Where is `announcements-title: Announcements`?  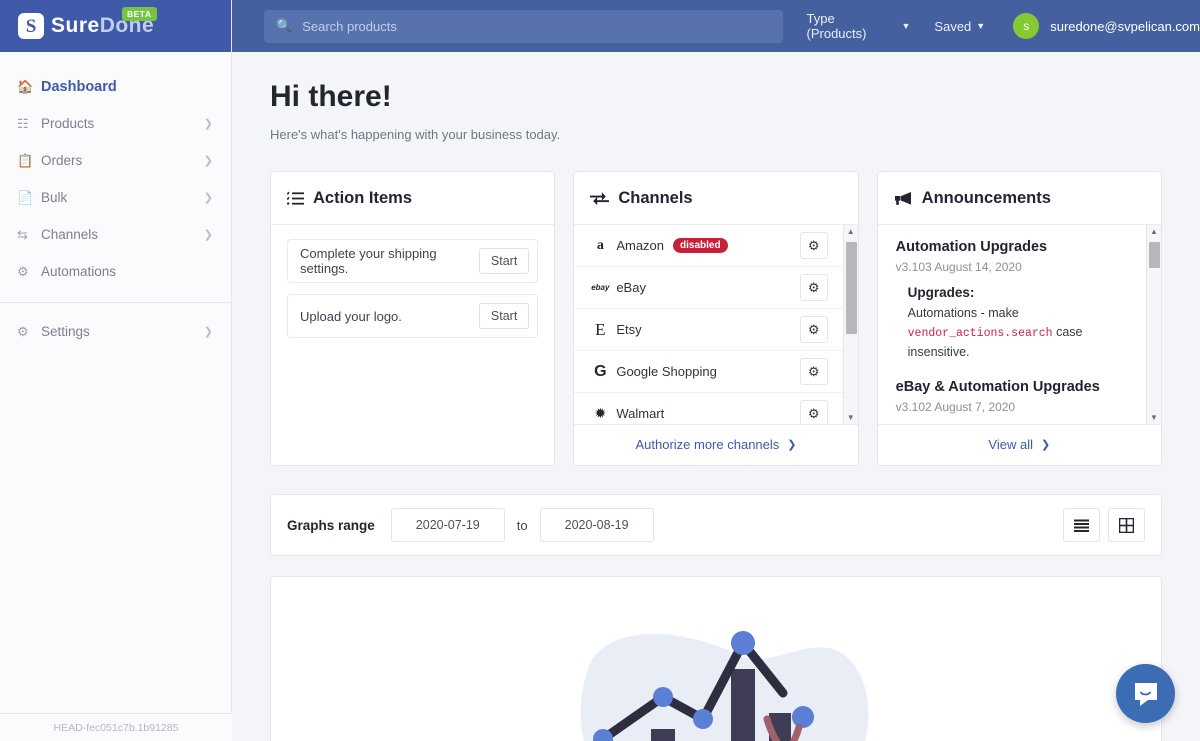
announcements-title: Announcements is located at coordinates (986, 197).